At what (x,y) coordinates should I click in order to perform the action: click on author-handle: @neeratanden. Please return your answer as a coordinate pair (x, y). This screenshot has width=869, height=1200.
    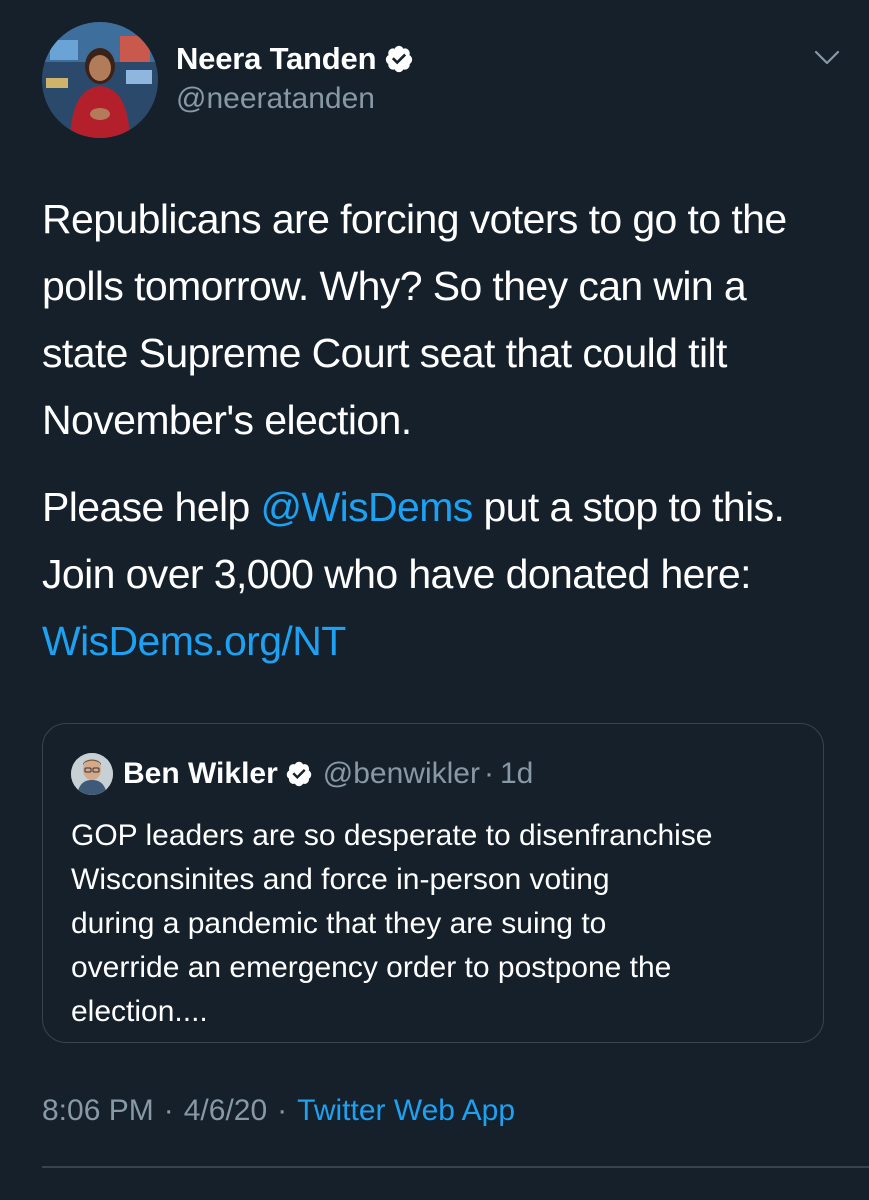
    Looking at the image, I should click on (295, 99).